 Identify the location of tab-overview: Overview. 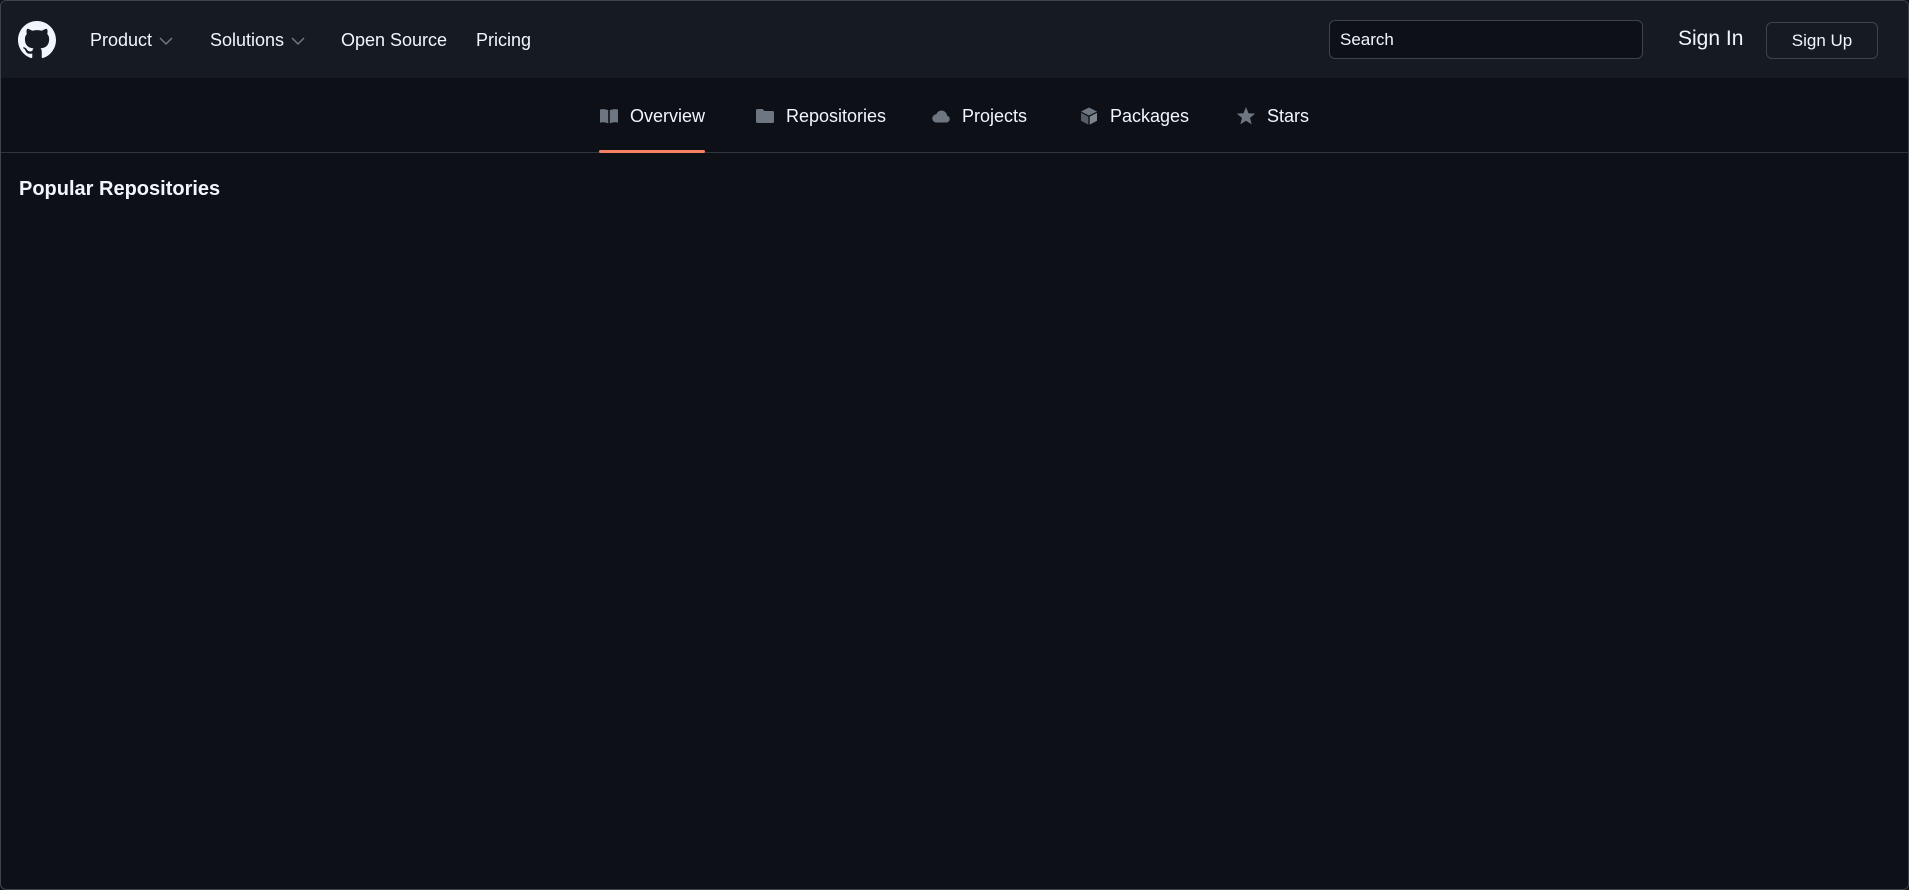
(652, 116).